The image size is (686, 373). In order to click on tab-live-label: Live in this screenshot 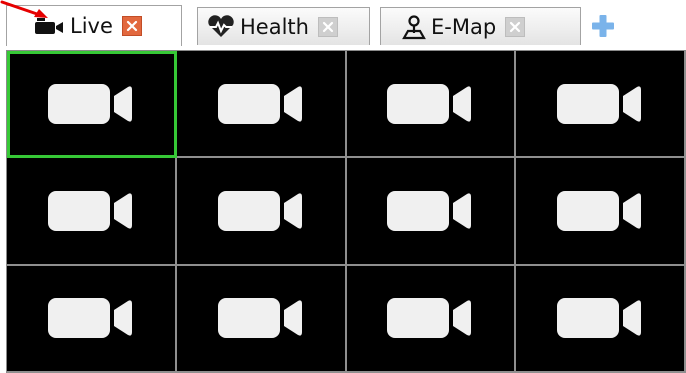, I will do `click(91, 26)`.